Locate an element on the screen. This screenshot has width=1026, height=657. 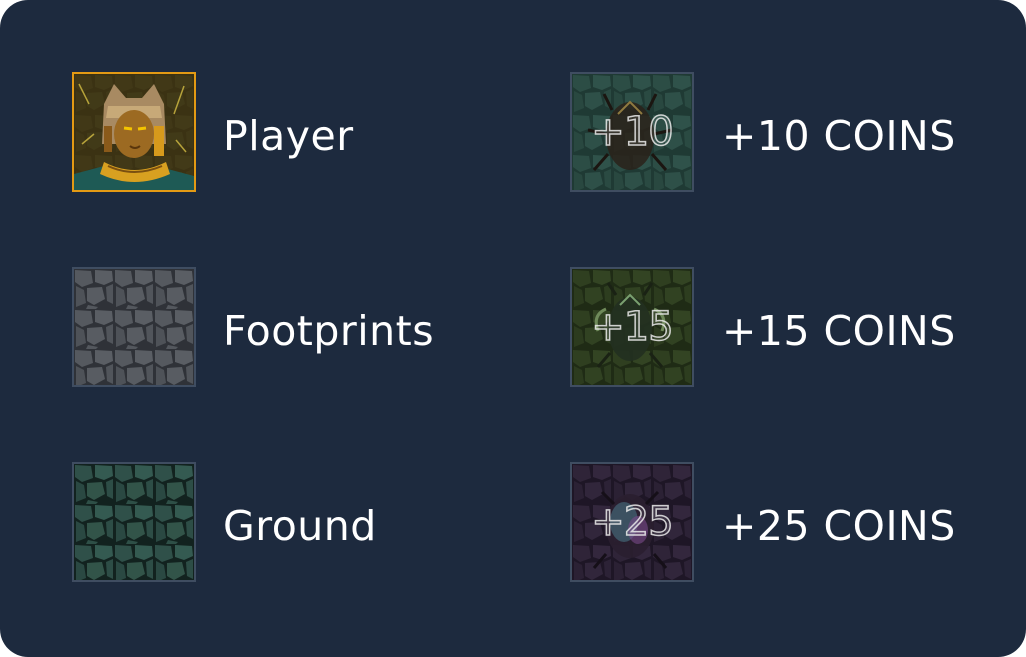
coin-badge-10: +10 is located at coordinates (633, 132).